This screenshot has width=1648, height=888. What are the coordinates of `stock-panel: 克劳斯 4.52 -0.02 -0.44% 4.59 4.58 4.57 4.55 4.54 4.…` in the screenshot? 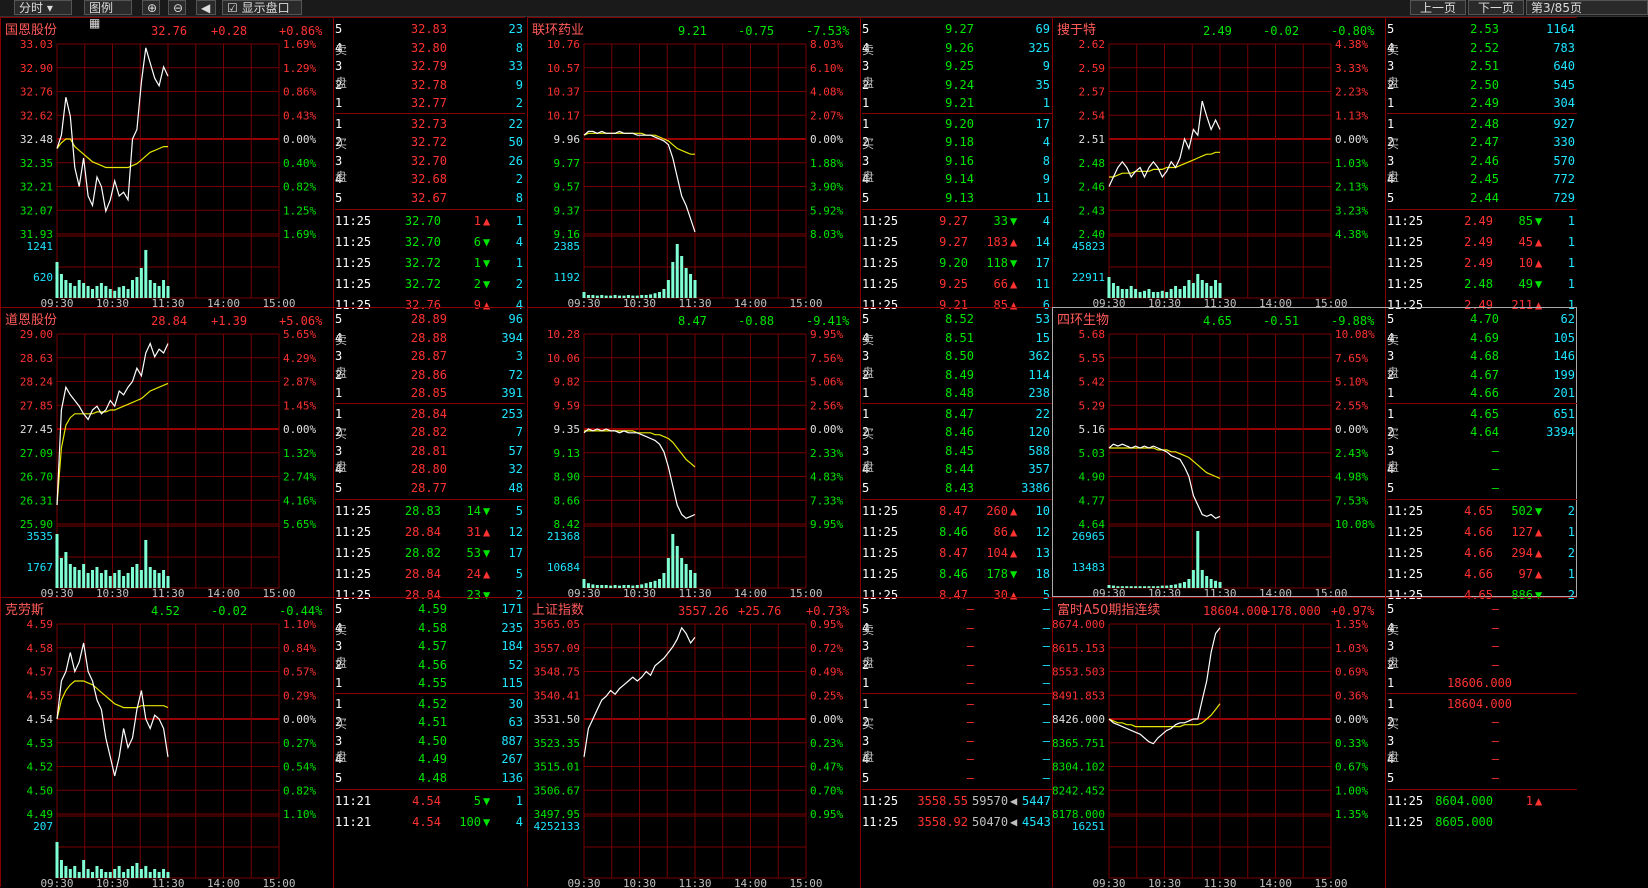 It's located at (262, 742).